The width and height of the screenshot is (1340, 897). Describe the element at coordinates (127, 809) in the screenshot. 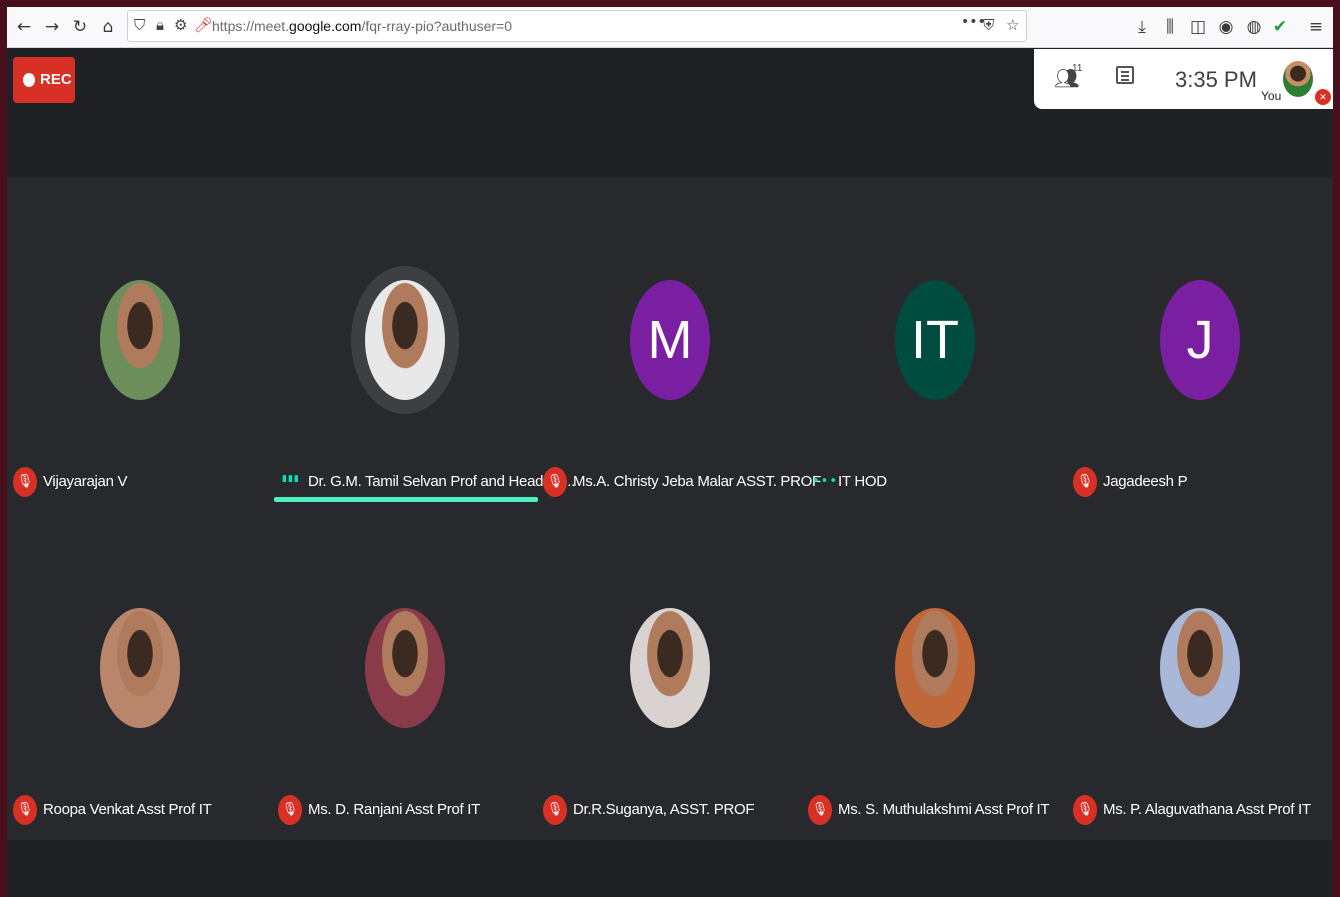

I see `participant-name: Roopa Venkat Asst Prof IT` at that location.